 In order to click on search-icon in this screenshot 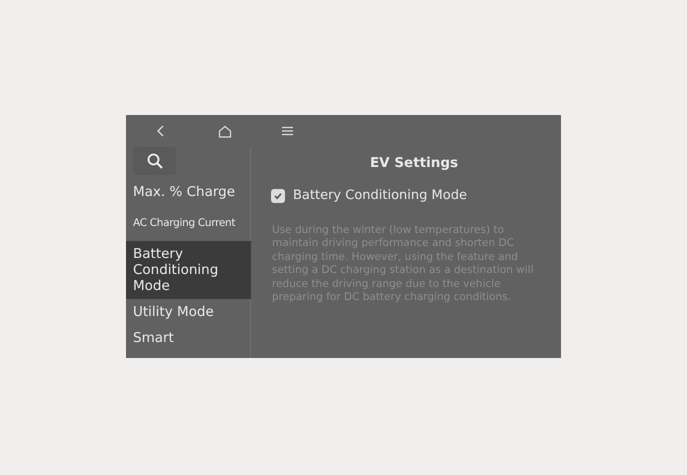, I will do `click(154, 161)`.